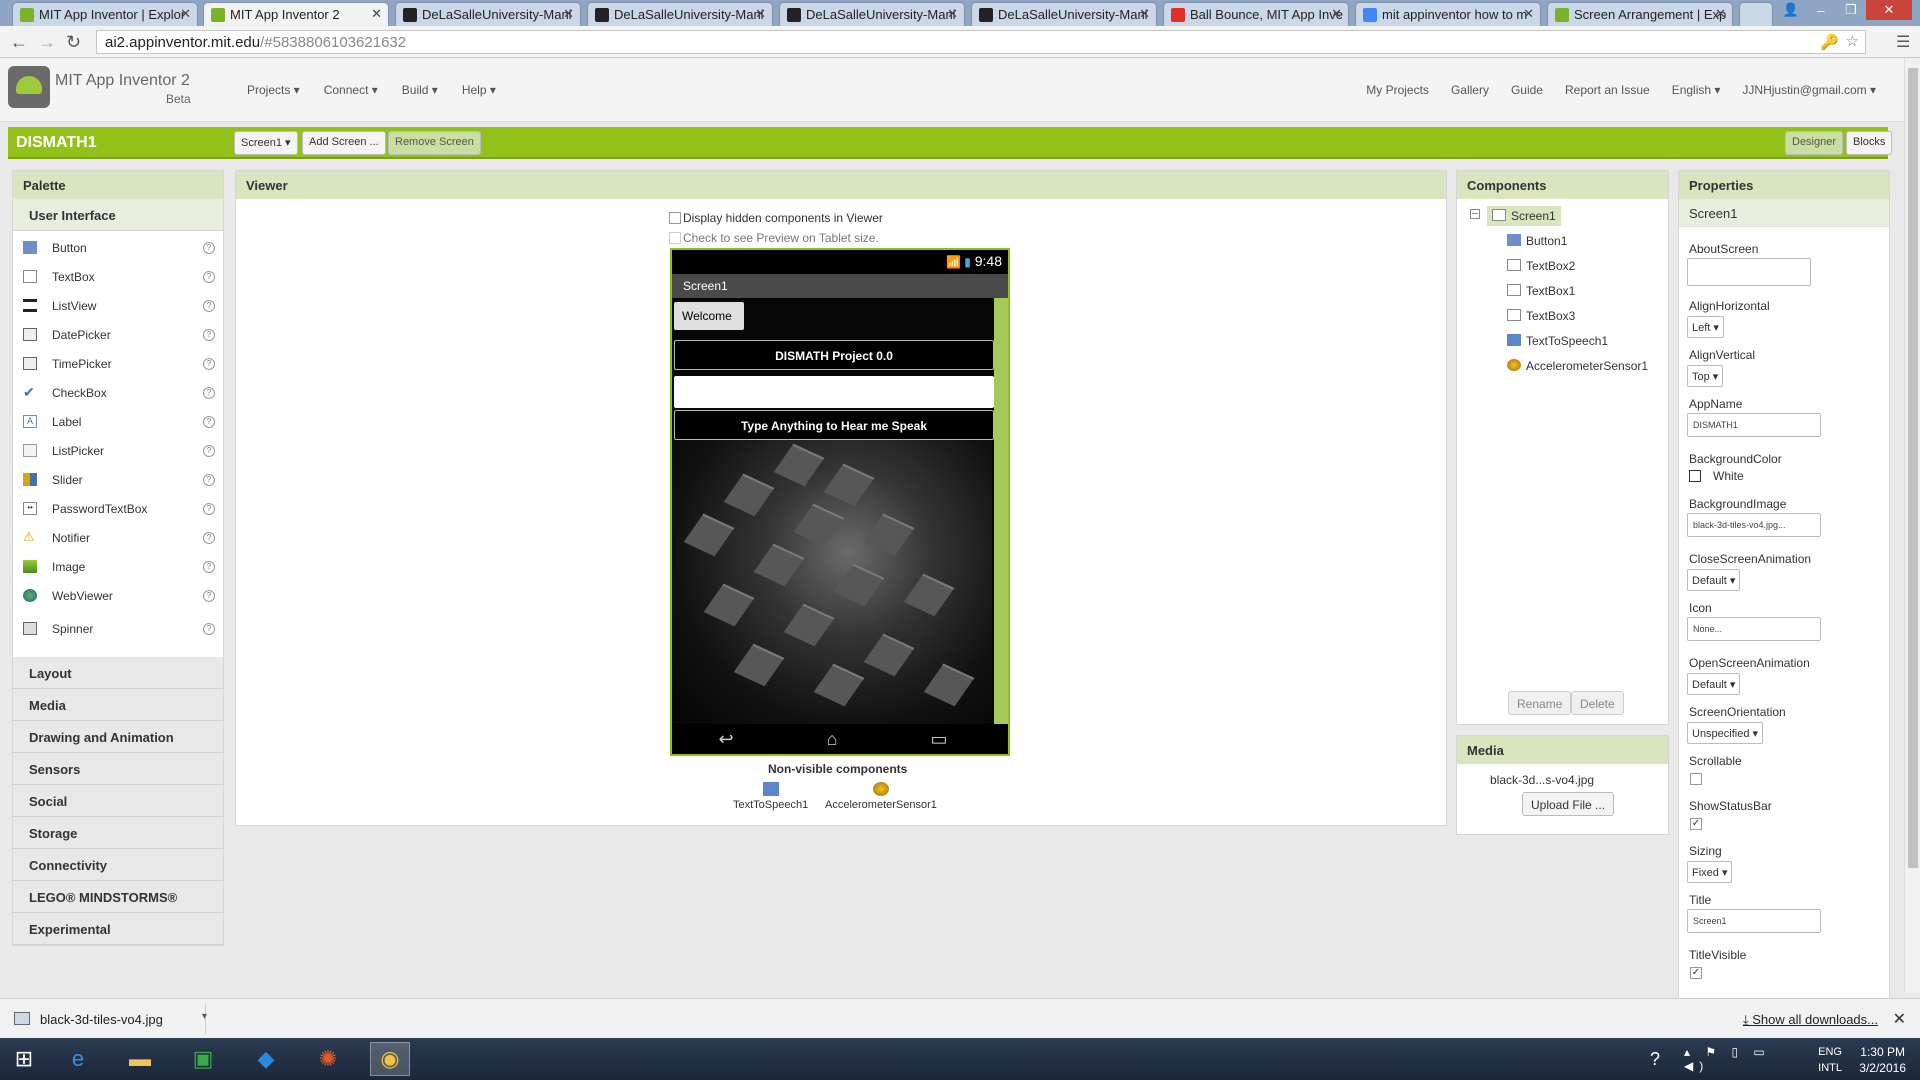 This screenshot has height=1080, width=1920. Describe the element at coordinates (1655, 1059) in the screenshot. I see `help-tray-icon: ?` at that location.